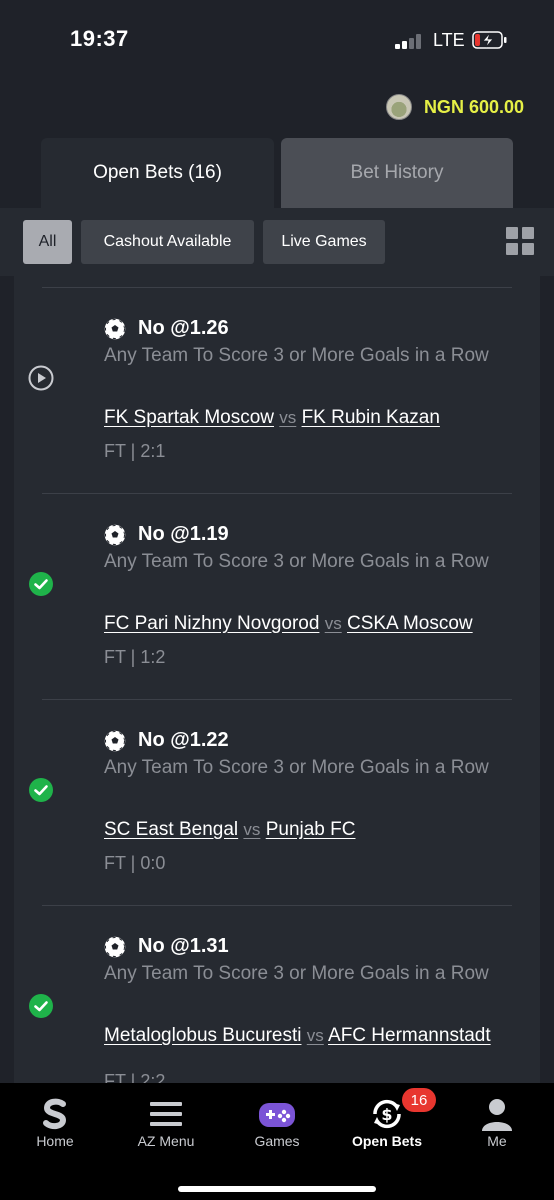  What do you see at coordinates (473, 106) in the screenshot?
I see `balance-amount: NGN 600.00` at bounding box center [473, 106].